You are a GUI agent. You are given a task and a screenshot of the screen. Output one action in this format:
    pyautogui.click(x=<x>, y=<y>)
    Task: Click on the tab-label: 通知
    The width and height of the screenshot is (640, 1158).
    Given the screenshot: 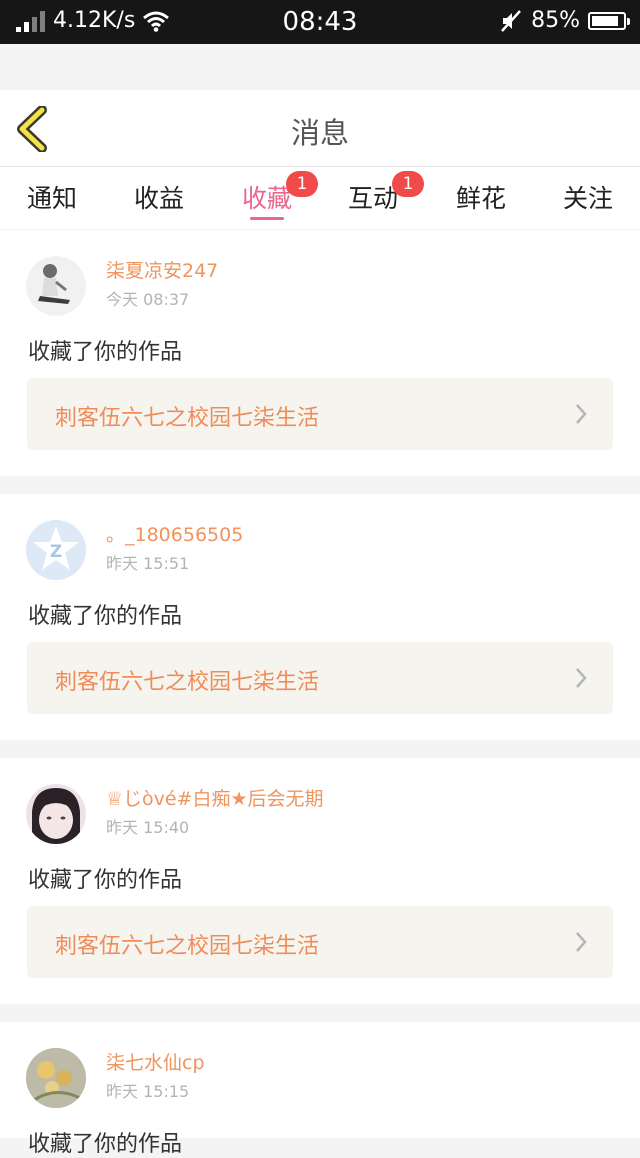 What is the action you would take?
    pyautogui.click(x=51, y=198)
    